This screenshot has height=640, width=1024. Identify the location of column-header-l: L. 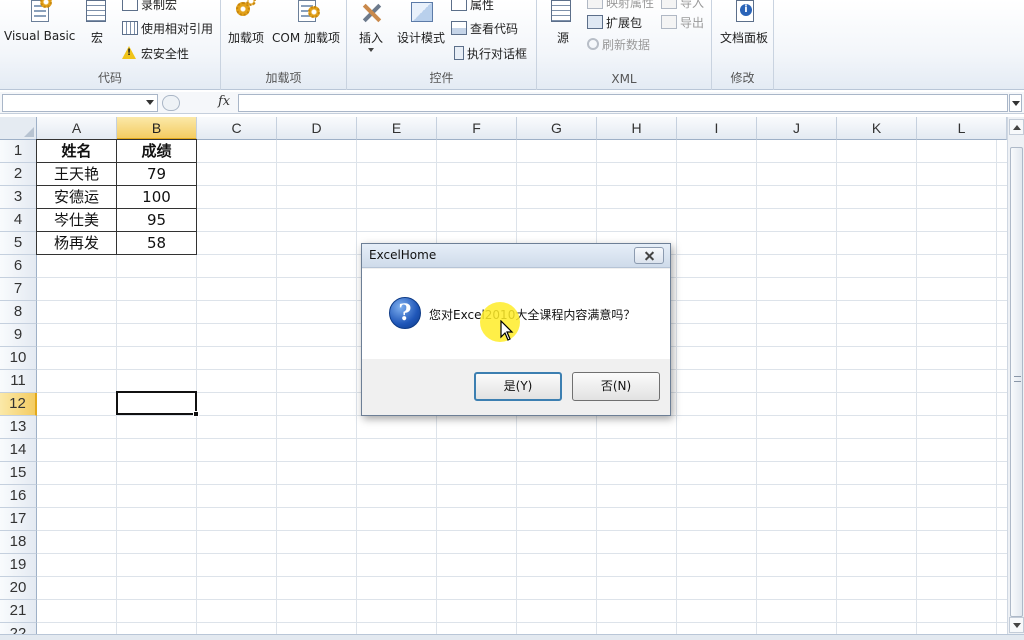
(962, 128).